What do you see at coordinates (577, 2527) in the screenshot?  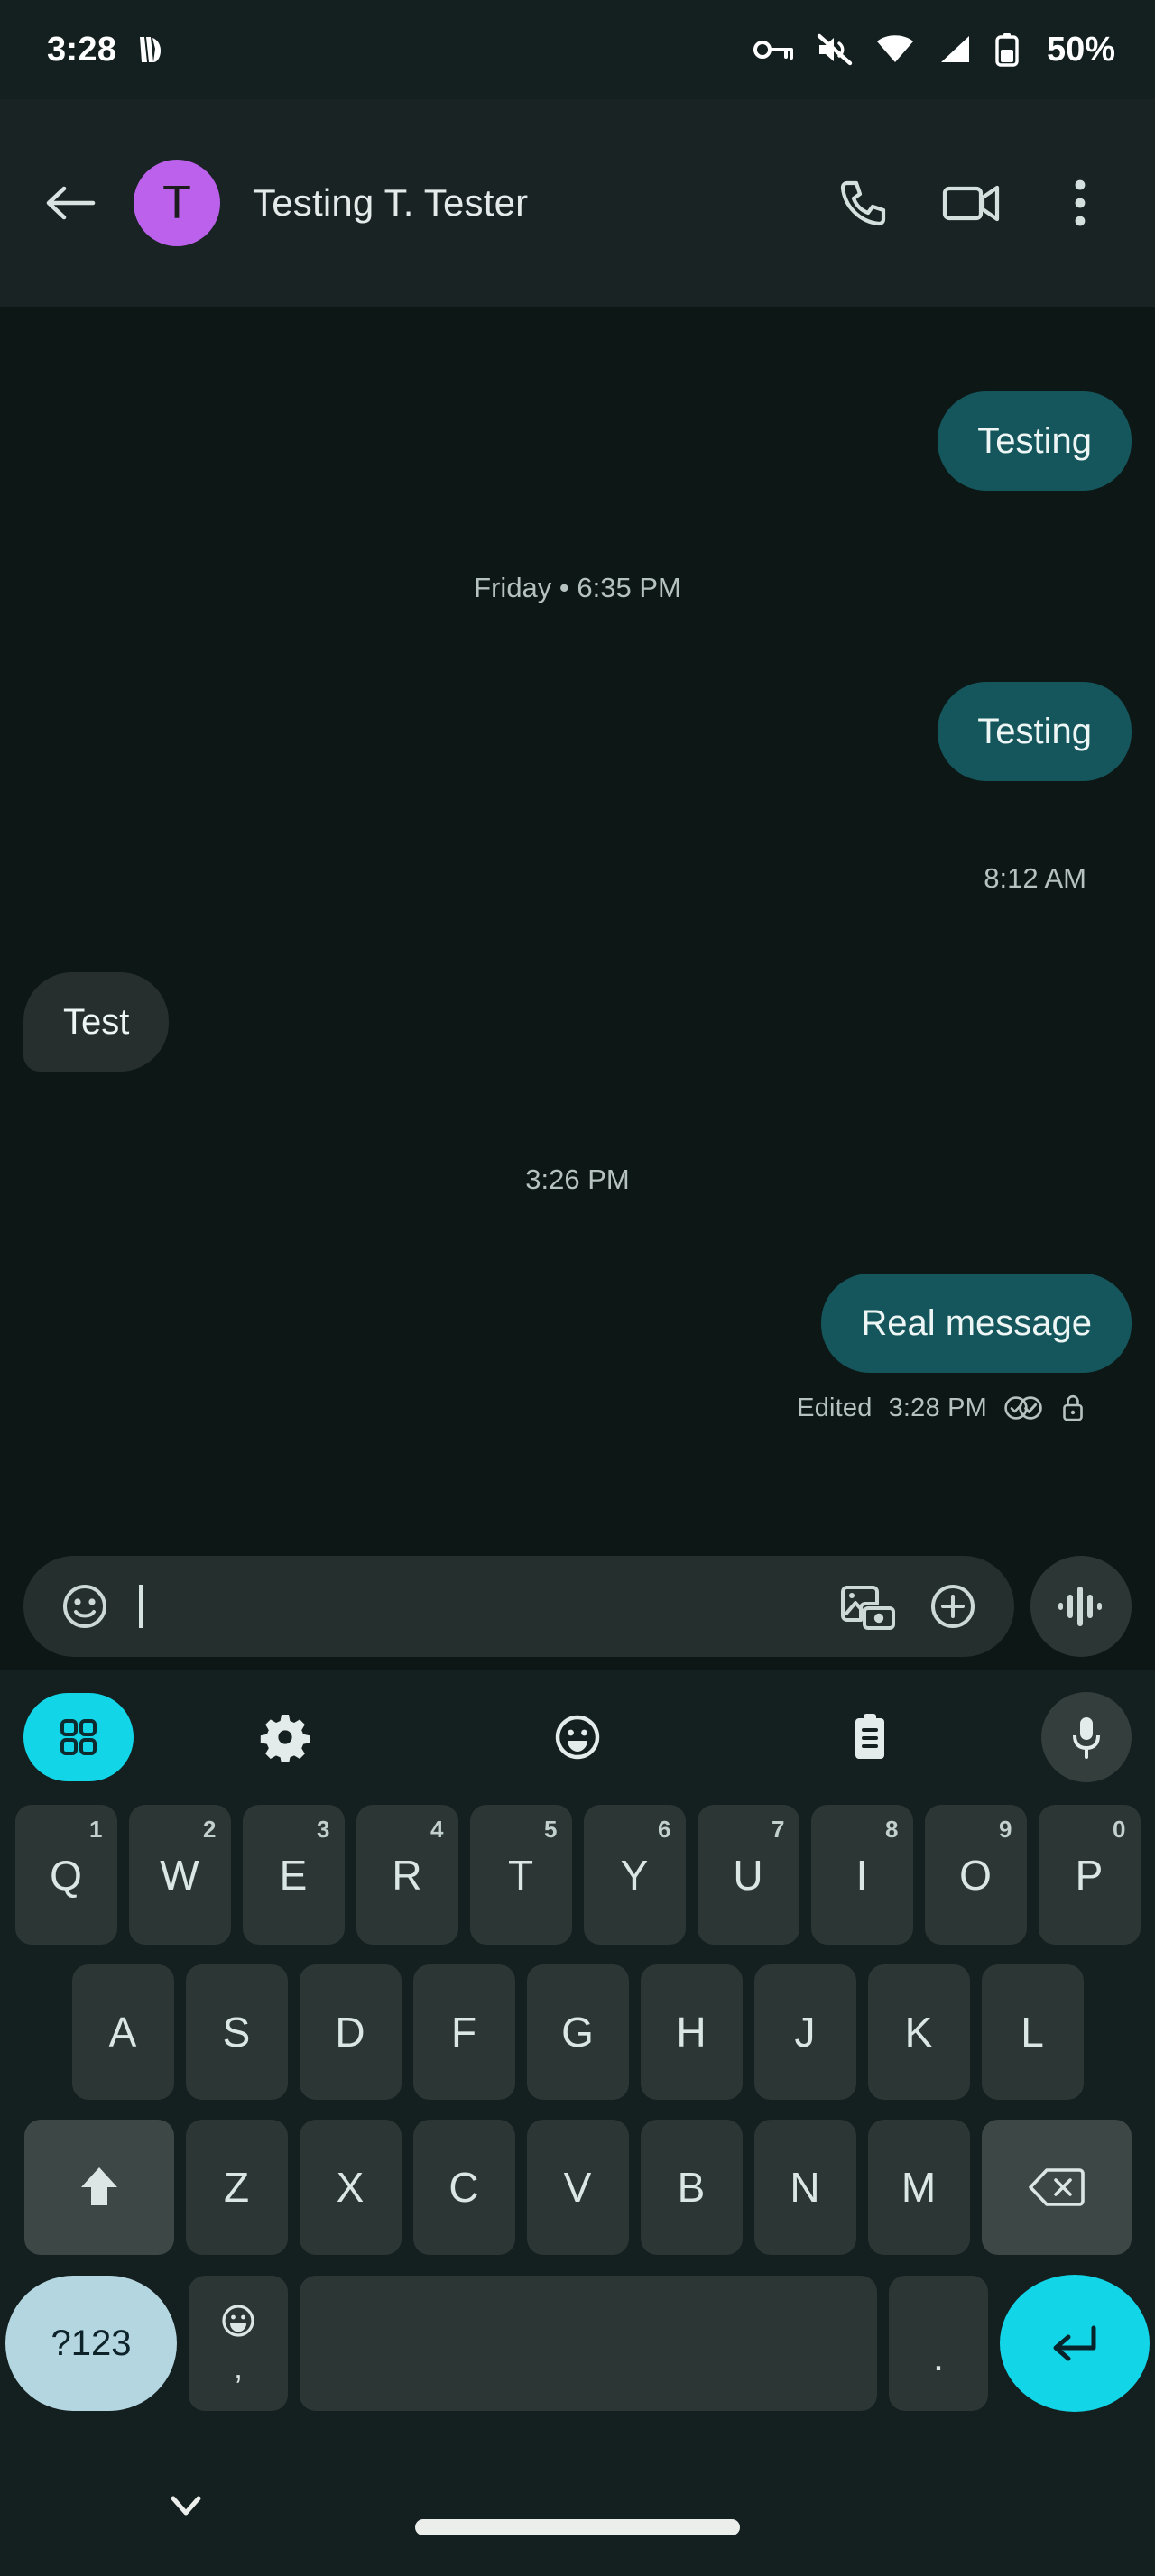 I see `home-gesture-bar` at bounding box center [577, 2527].